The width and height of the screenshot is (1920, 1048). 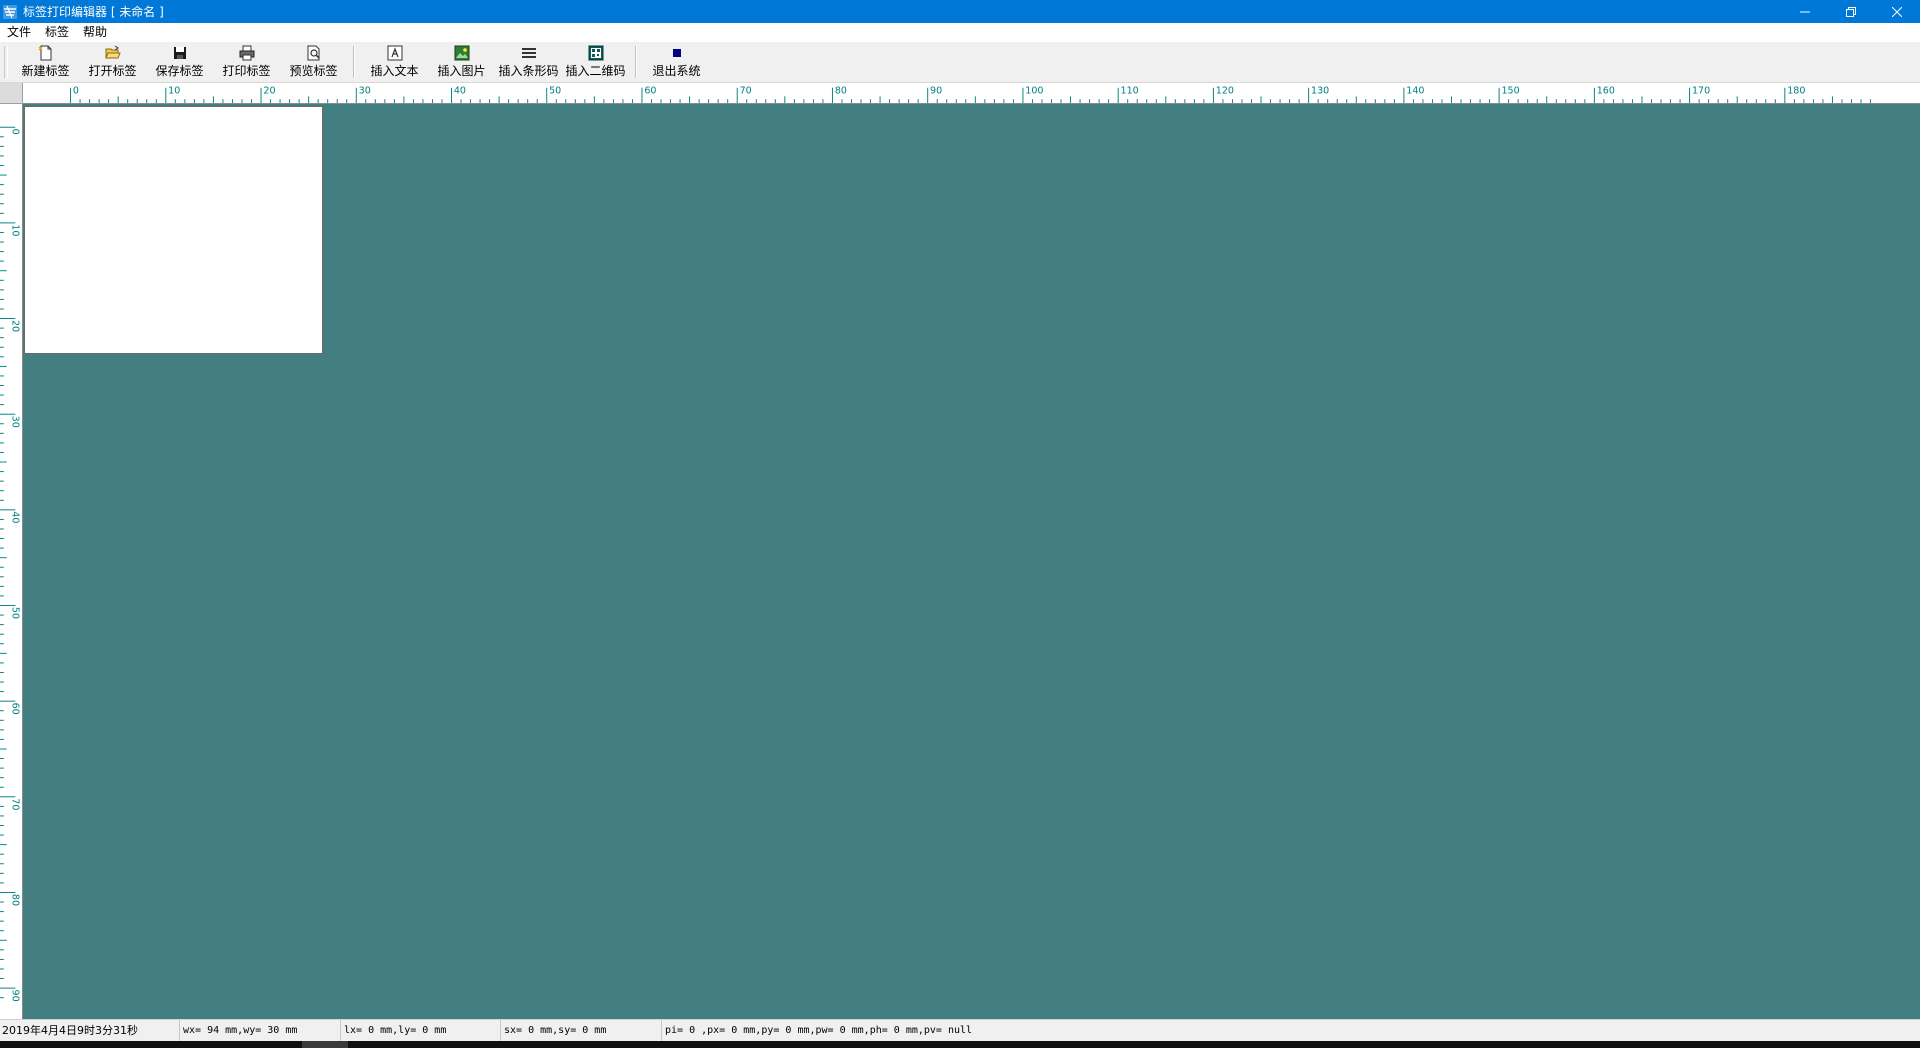 I want to click on ruler-label: 110, so click(x=1130, y=90).